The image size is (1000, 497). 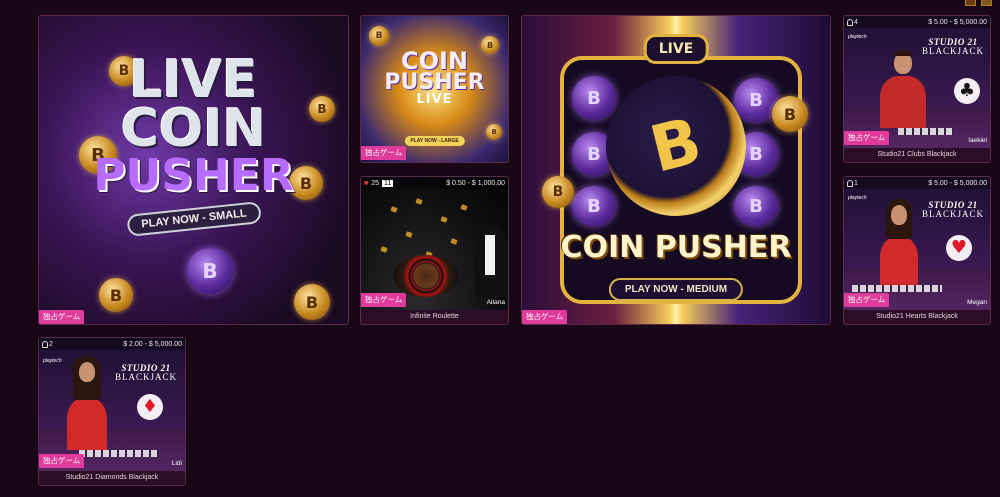 What do you see at coordinates (366, 183) in the screenshot?
I see `history-icon: ■` at bounding box center [366, 183].